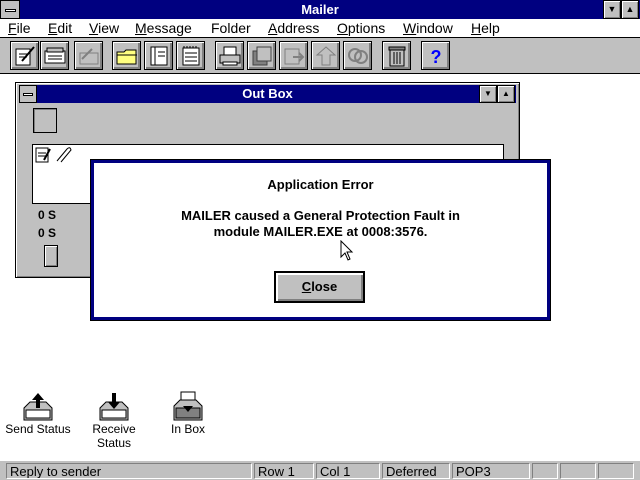 This screenshot has height=480, width=640. Describe the element at coordinates (361, 28) in the screenshot. I see `menu-options: Options` at that location.